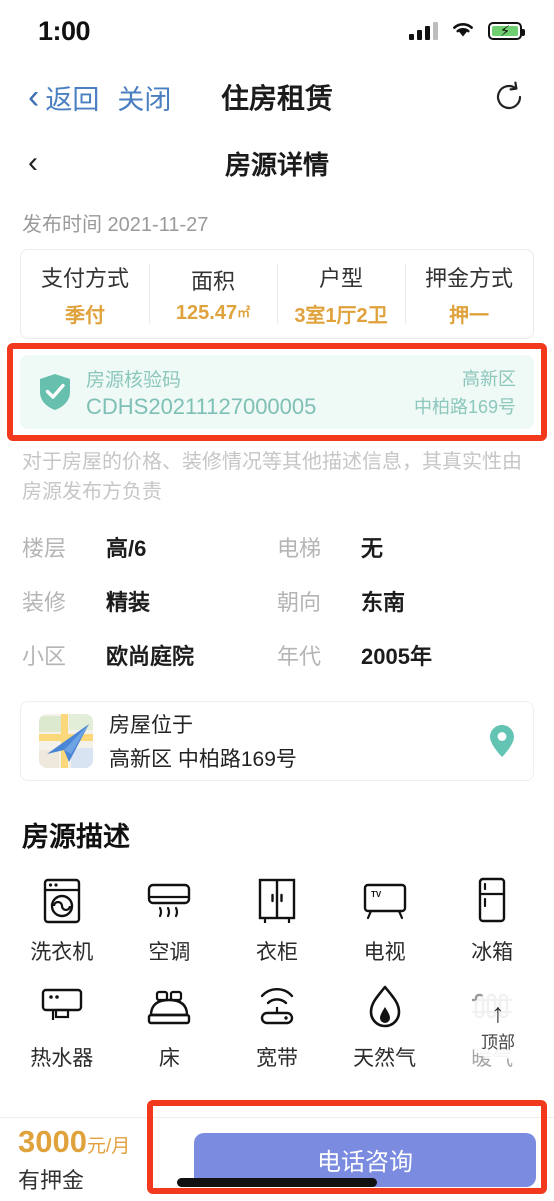 This screenshot has width=554, height=1201. What do you see at coordinates (277, 31) in the screenshot?
I see `status-bar: 1:00 ⚡` at bounding box center [277, 31].